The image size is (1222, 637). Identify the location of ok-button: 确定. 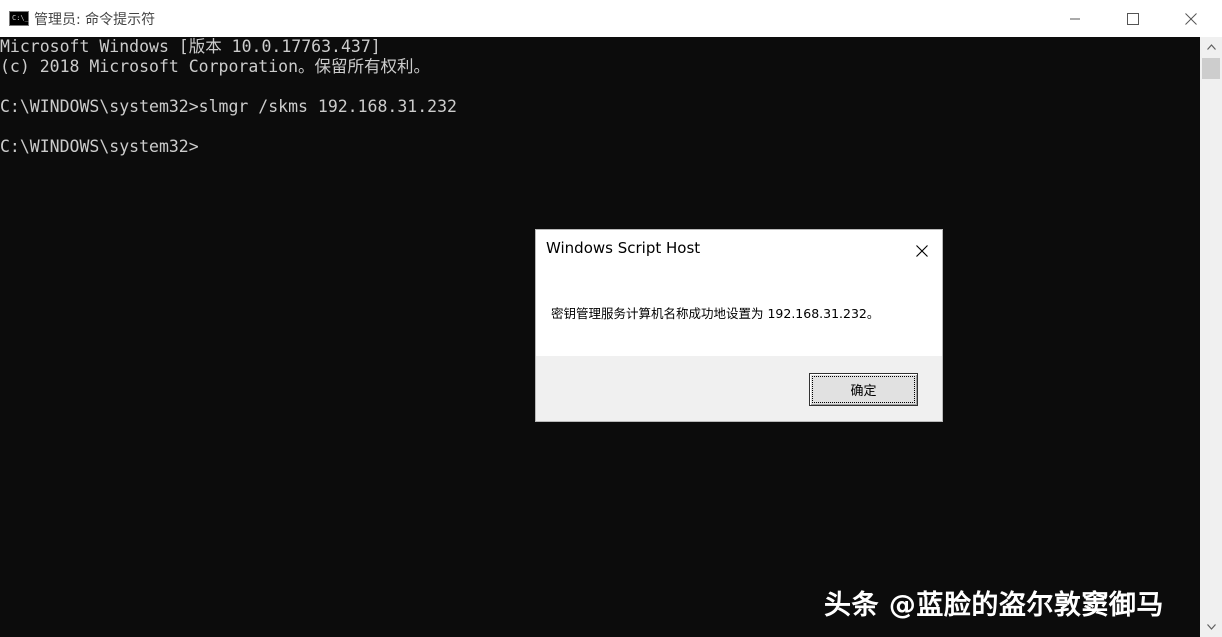
(863, 389).